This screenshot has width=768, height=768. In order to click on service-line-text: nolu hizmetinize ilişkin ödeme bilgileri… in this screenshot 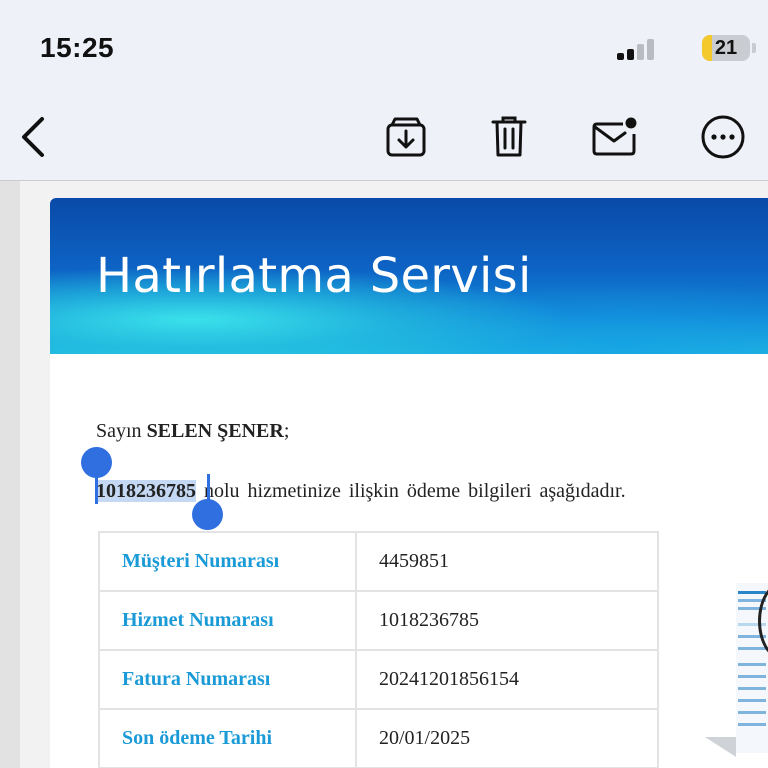, I will do `click(411, 491)`.